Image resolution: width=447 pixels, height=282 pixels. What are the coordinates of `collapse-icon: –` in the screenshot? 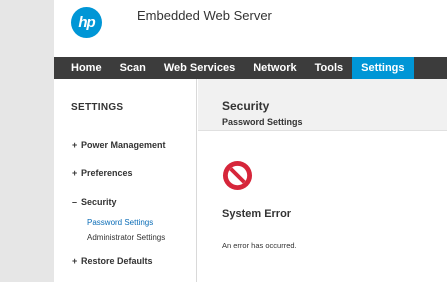 It's located at (75, 202).